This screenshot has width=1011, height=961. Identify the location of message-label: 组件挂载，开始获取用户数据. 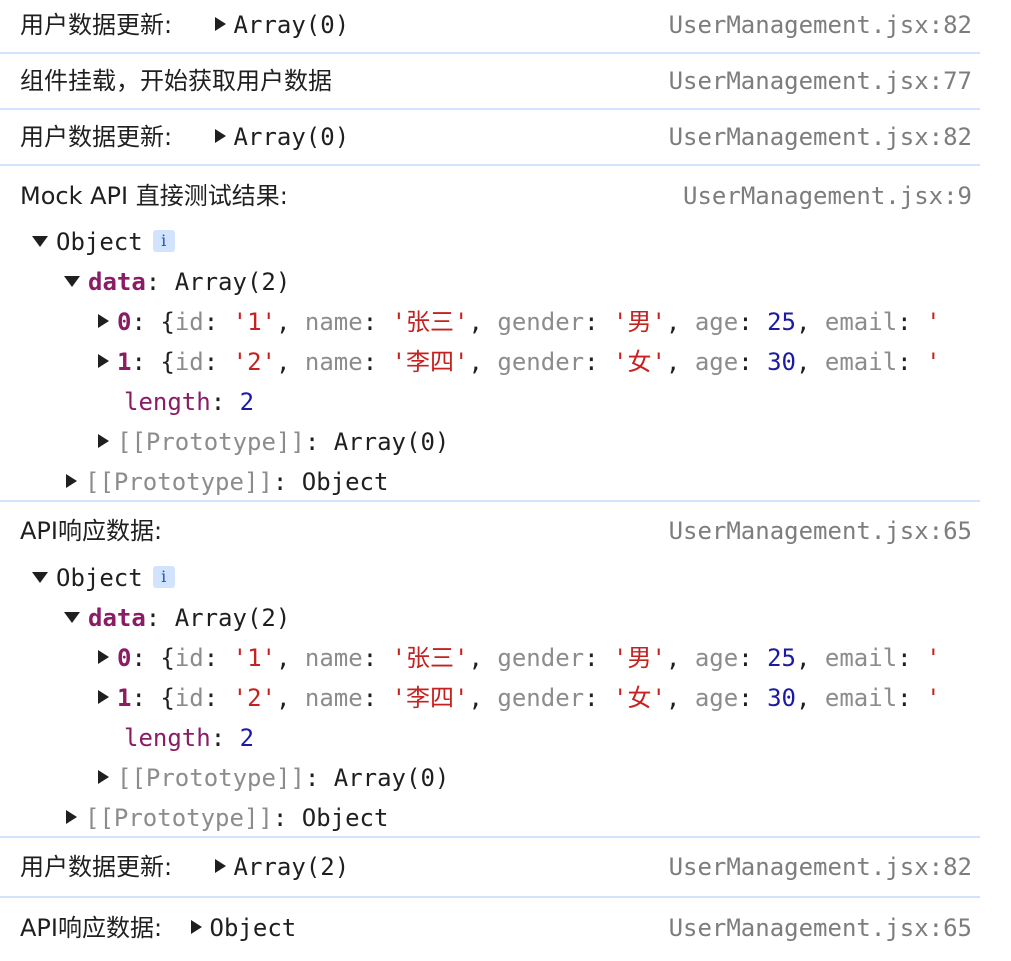
(176, 81).